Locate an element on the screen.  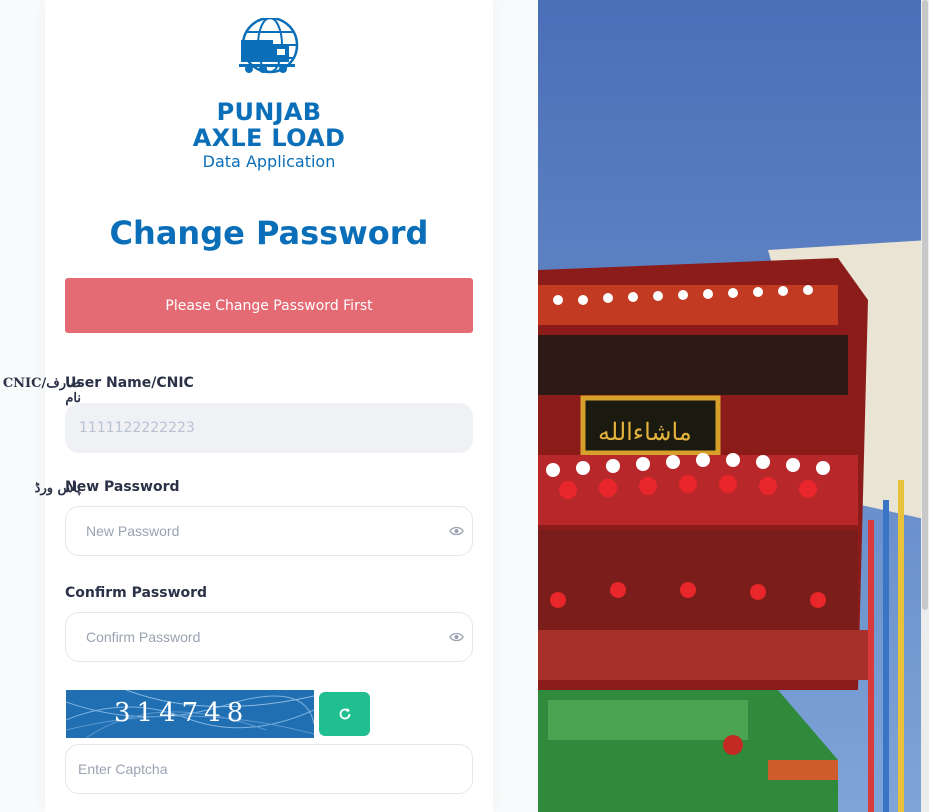
truck-globe-icon is located at coordinates (269, 46).